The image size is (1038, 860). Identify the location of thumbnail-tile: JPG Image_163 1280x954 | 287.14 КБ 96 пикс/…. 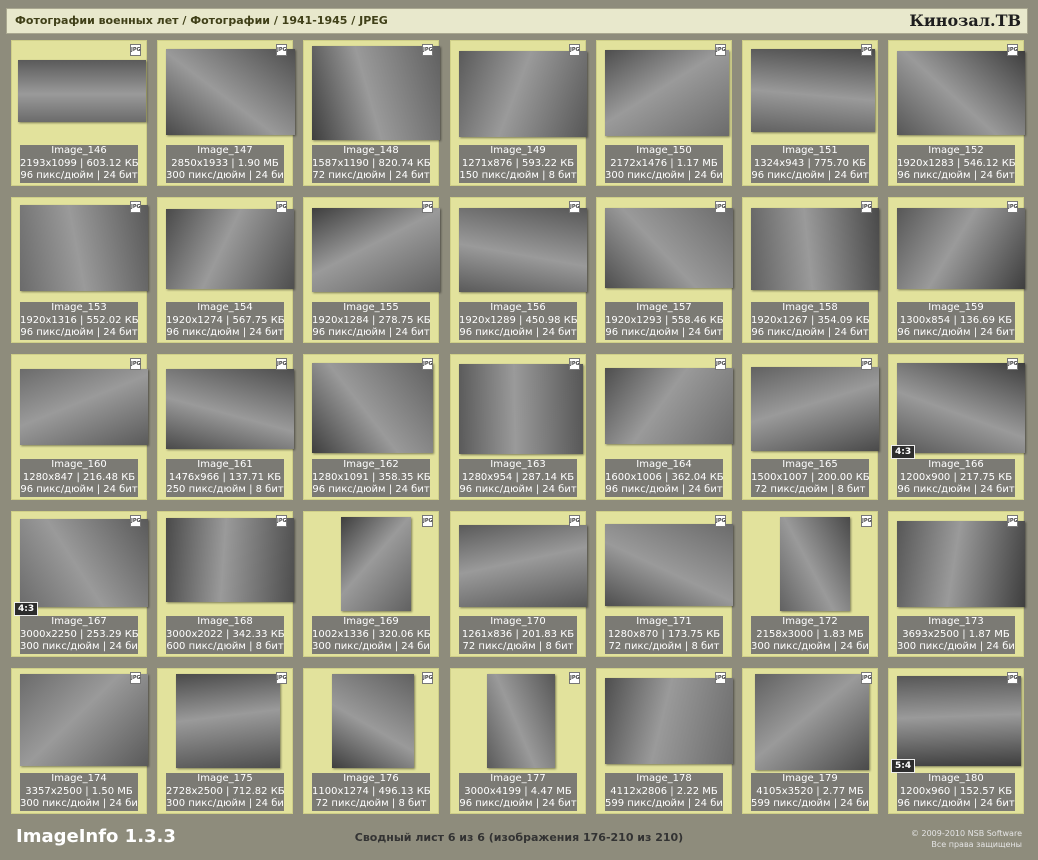
(518, 427).